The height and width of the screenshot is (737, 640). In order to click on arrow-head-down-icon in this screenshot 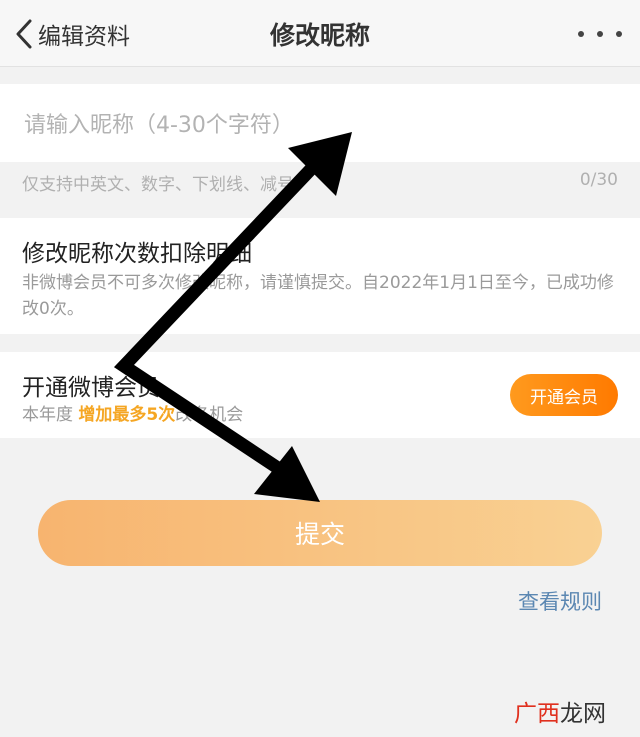, I will do `click(287, 474)`.